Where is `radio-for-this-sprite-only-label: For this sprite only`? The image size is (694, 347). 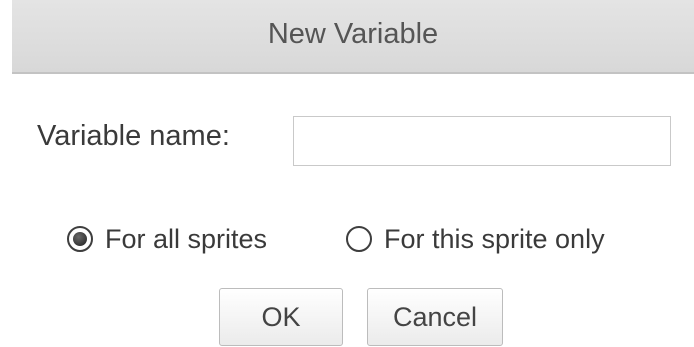 radio-for-this-sprite-only-label: For this sprite only is located at coordinates (494, 238).